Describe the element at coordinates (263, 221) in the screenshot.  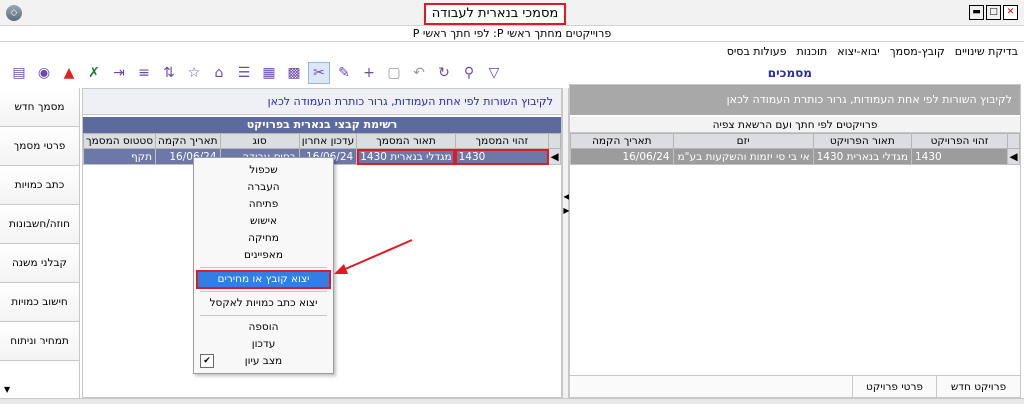
I see `menu-item-approve: אישוש` at that location.